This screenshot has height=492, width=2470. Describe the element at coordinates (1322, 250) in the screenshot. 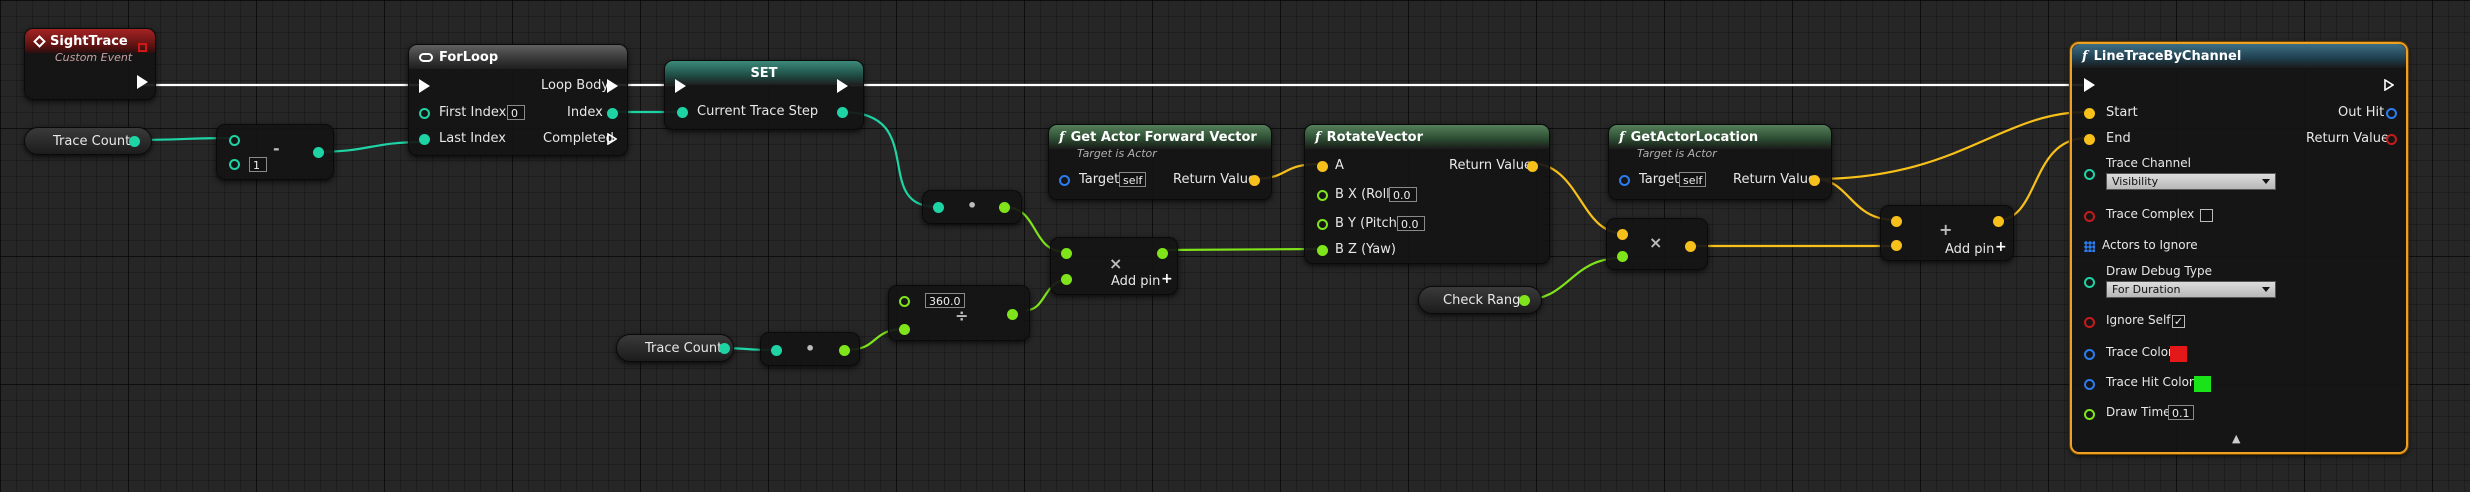

I see `b-z-pin` at that location.